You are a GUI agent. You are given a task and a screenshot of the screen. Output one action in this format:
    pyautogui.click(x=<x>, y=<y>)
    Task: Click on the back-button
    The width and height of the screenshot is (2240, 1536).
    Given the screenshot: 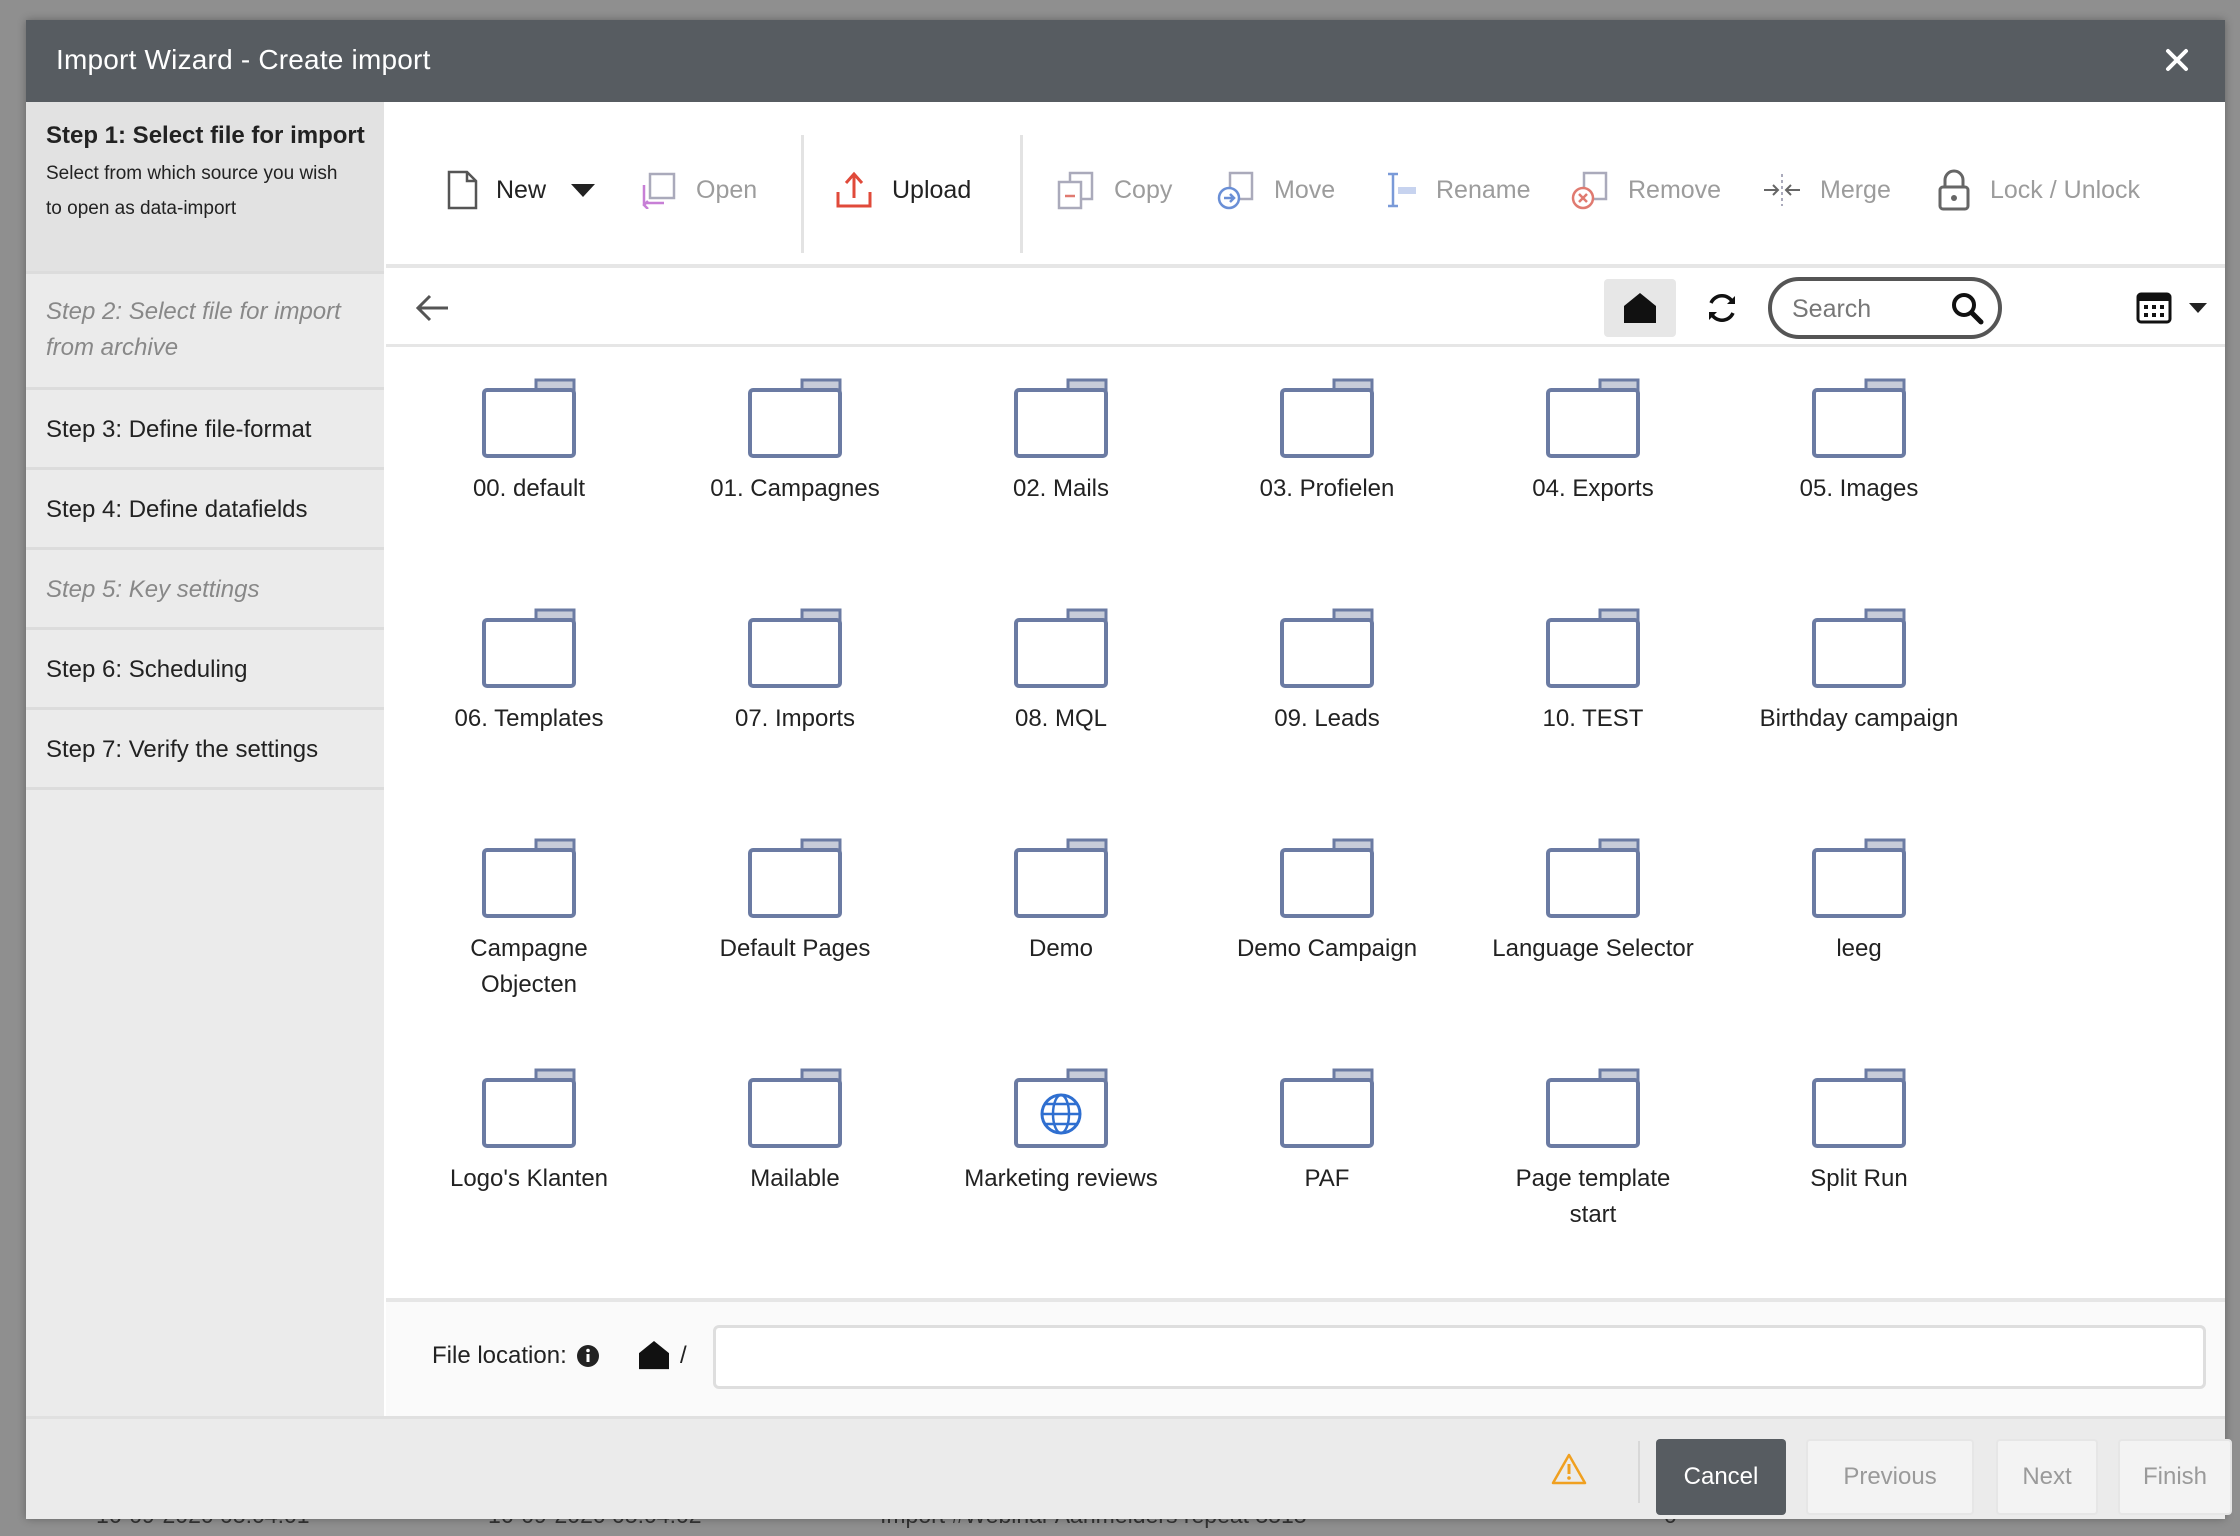 What is the action you would take?
    pyautogui.click(x=432, y=308)
    